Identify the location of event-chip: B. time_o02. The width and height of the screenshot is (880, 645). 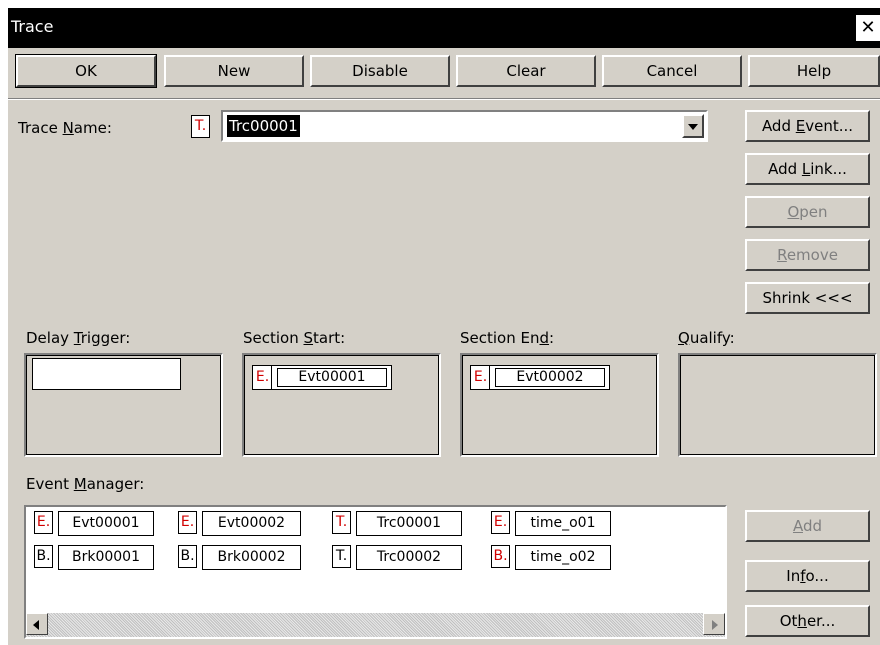
(561, 557).